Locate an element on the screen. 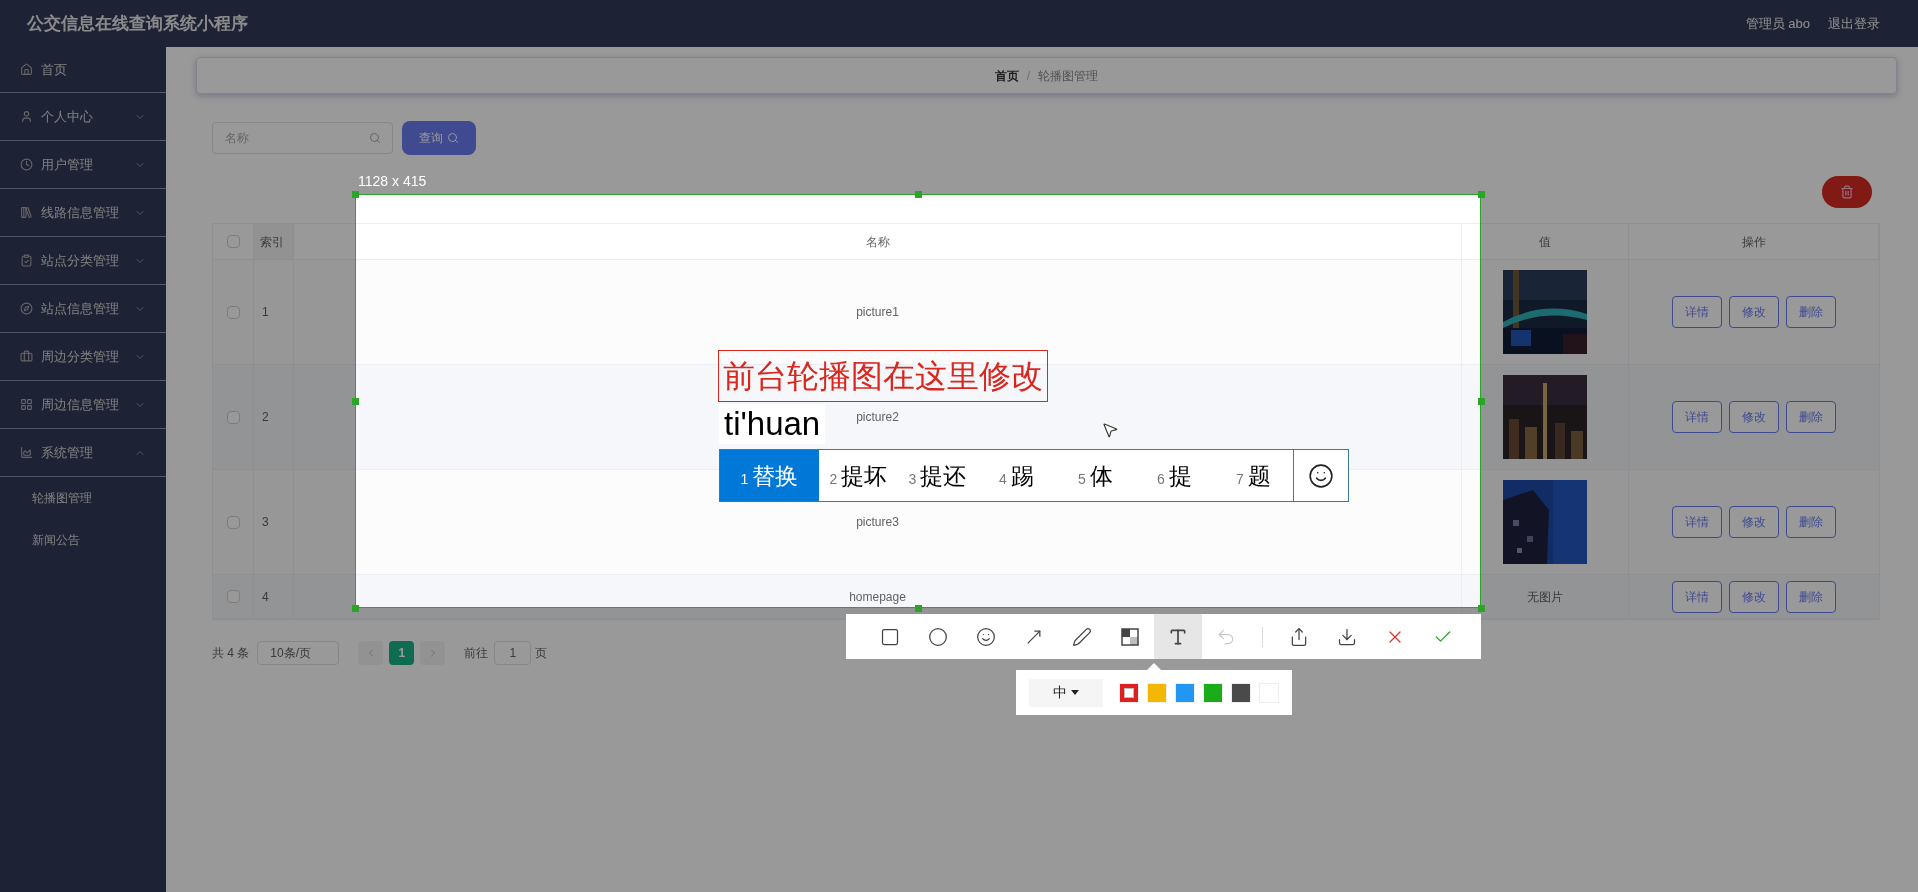 The width and height of the screenshot is (1918, 892). ime-candidate: 4 踢 is located at coordinates (1016, 475).